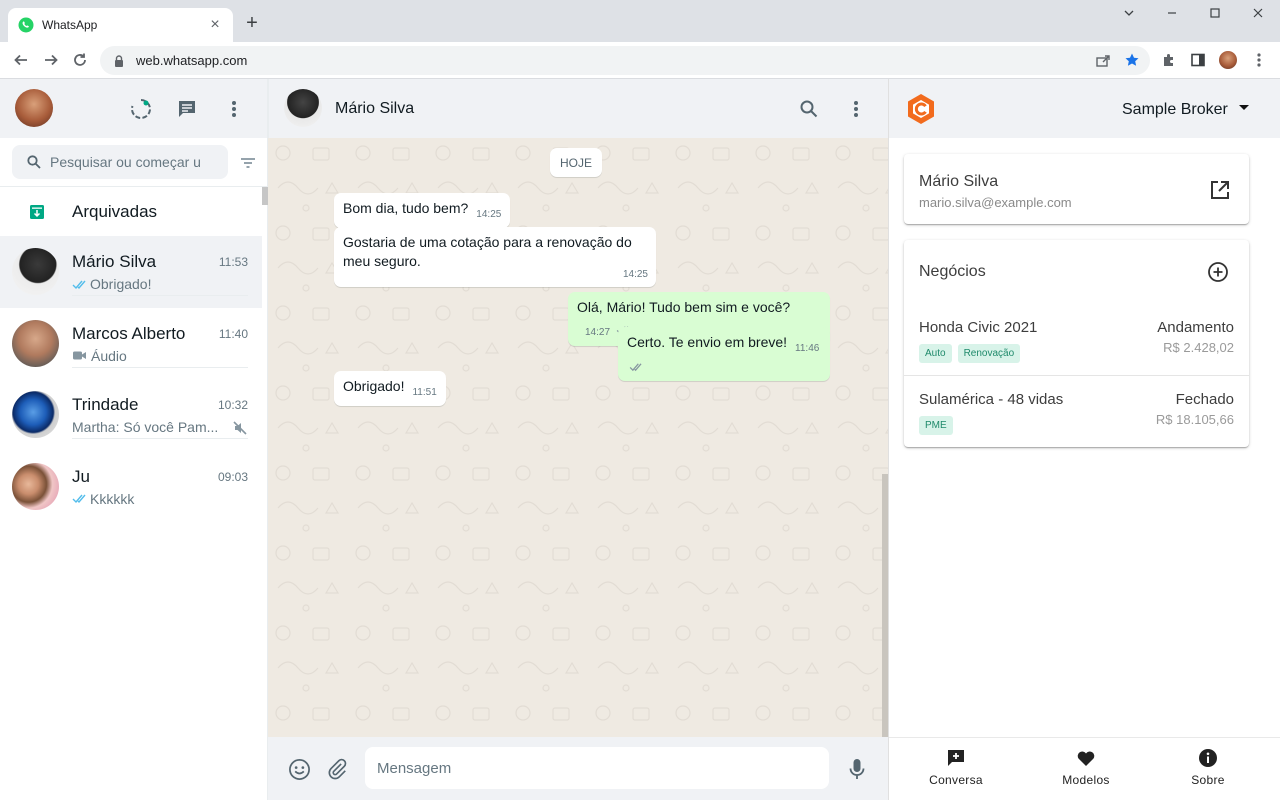 Image resolution: width=1280 pixels, height=800 pixels. What do you see at coordinates (1220, 190) in the screenshot?
I see `open-external-icon` at bounding box center [1220, 190].